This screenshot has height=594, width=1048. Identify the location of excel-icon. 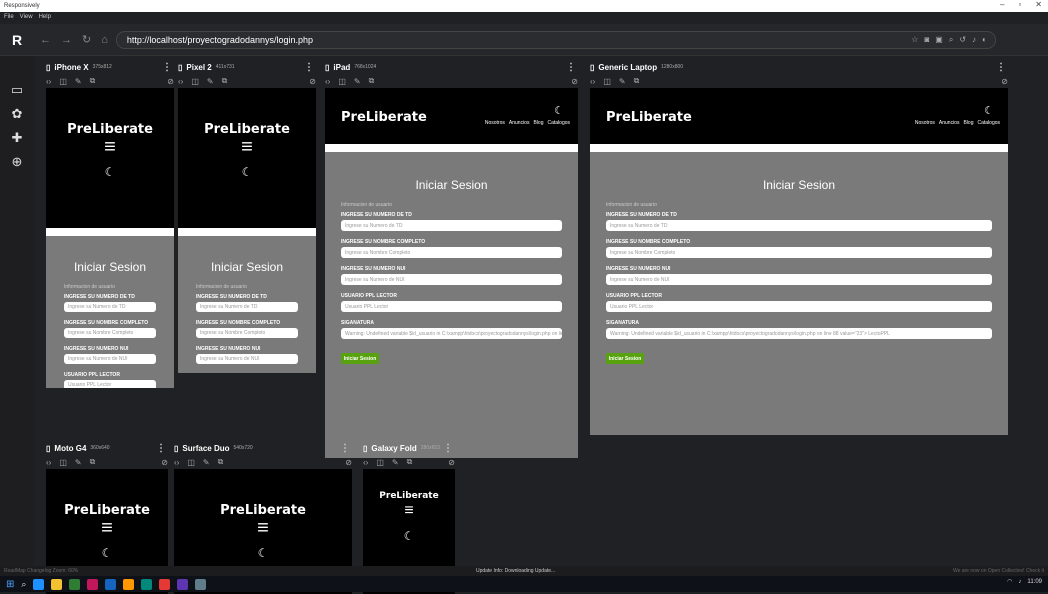
(75, 584).